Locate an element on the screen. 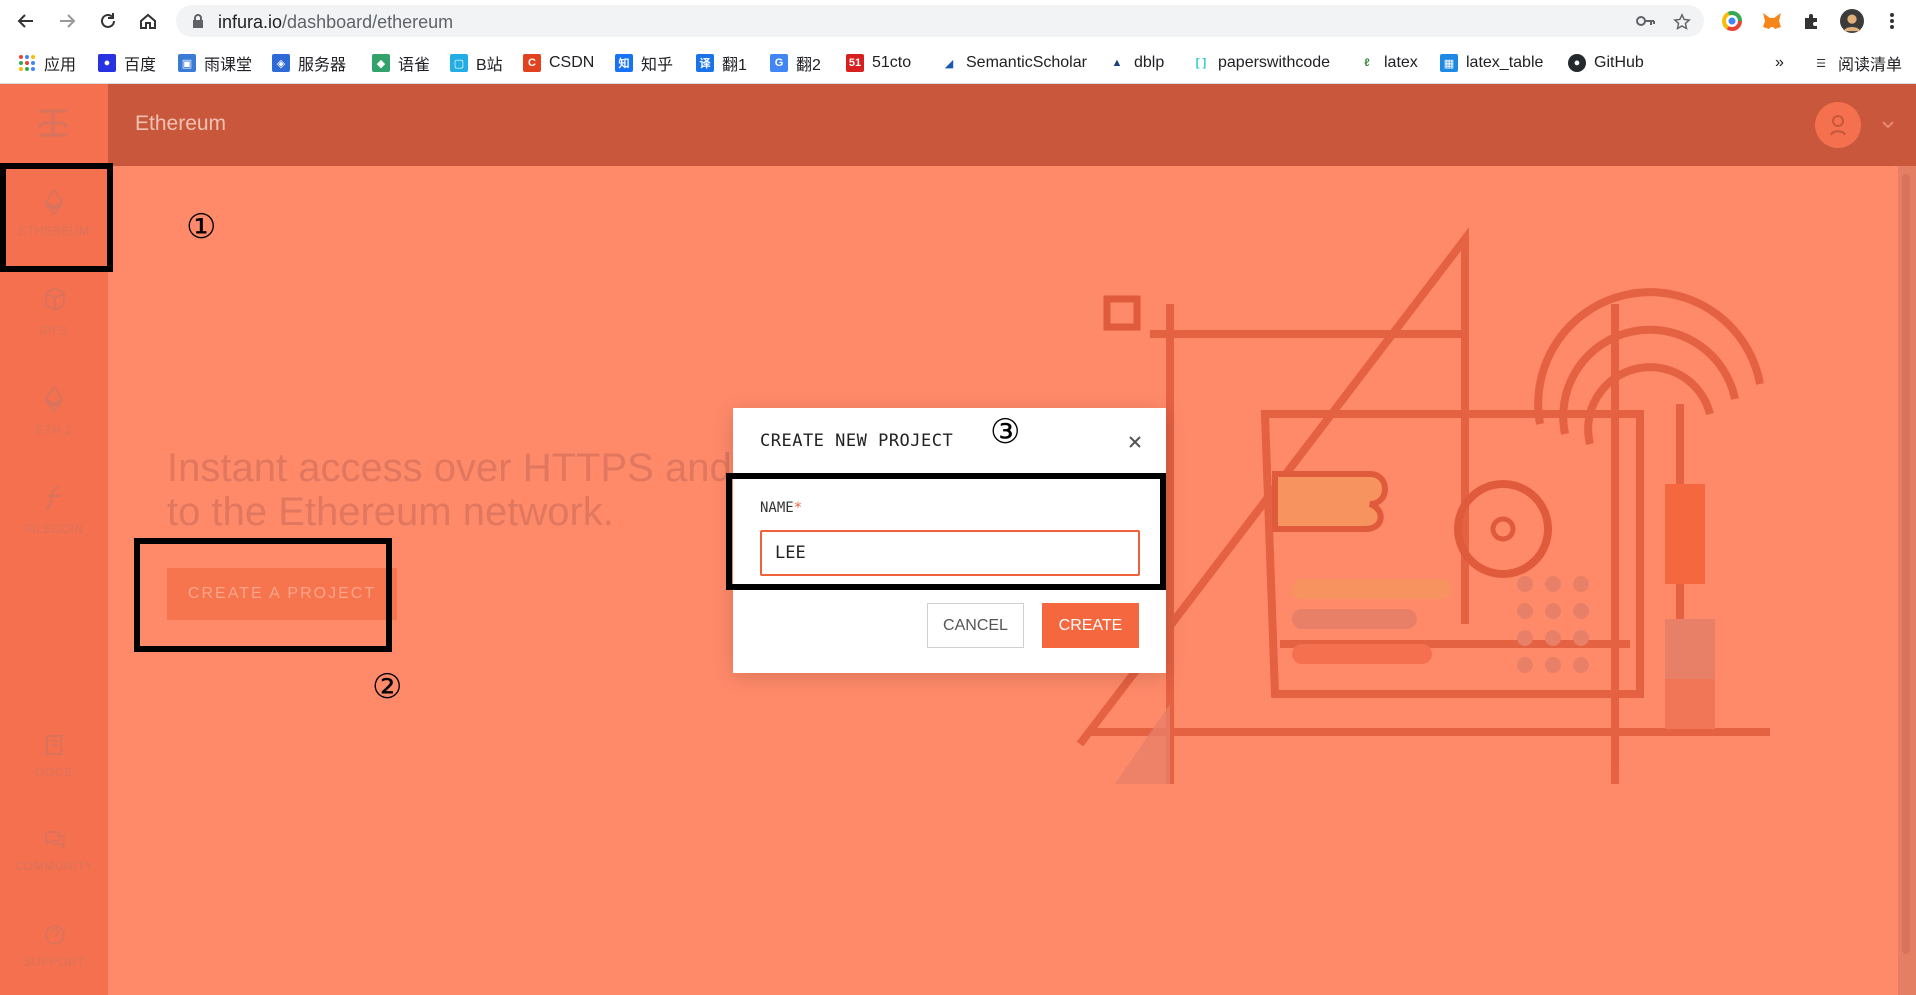  home-button is located at coordinates (148, 21).